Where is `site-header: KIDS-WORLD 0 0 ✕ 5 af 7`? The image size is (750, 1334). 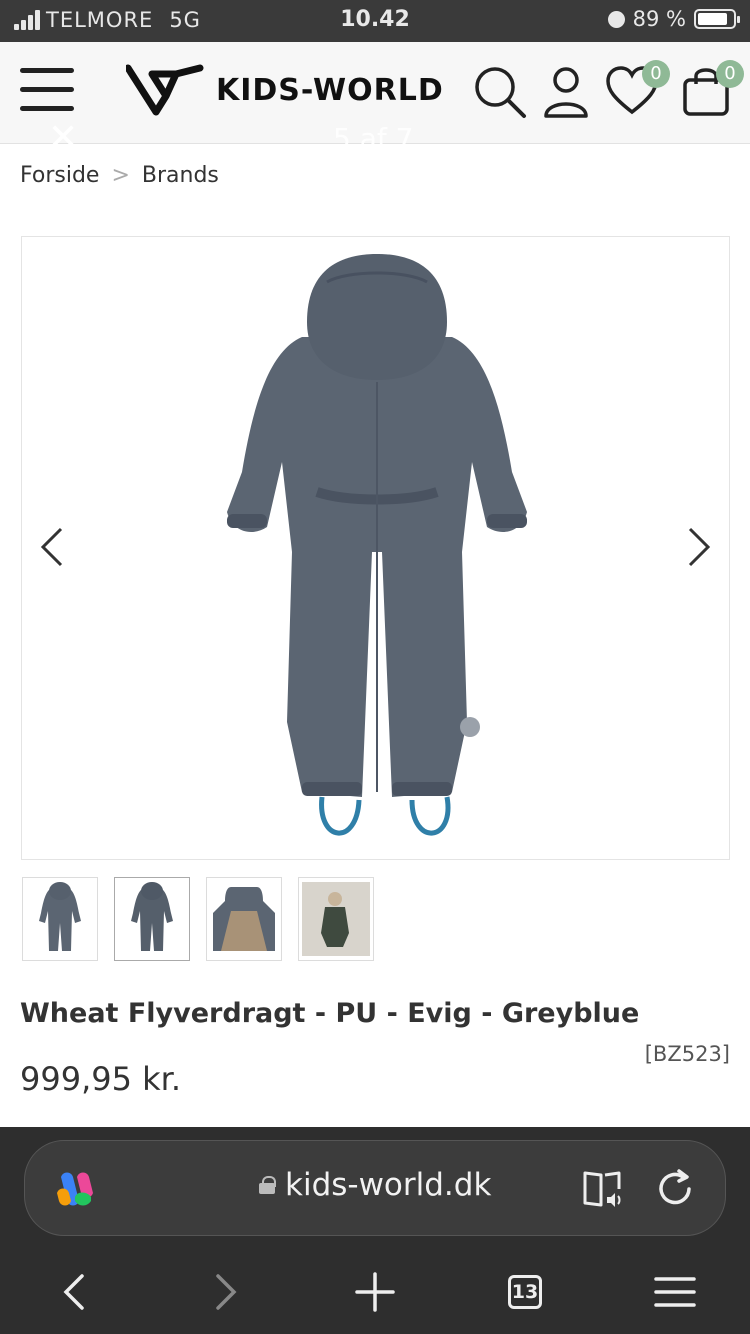
site-header: KIDS-WORLD 0 0 ✕ 5 af 7 is located at coordinates (375, 100).